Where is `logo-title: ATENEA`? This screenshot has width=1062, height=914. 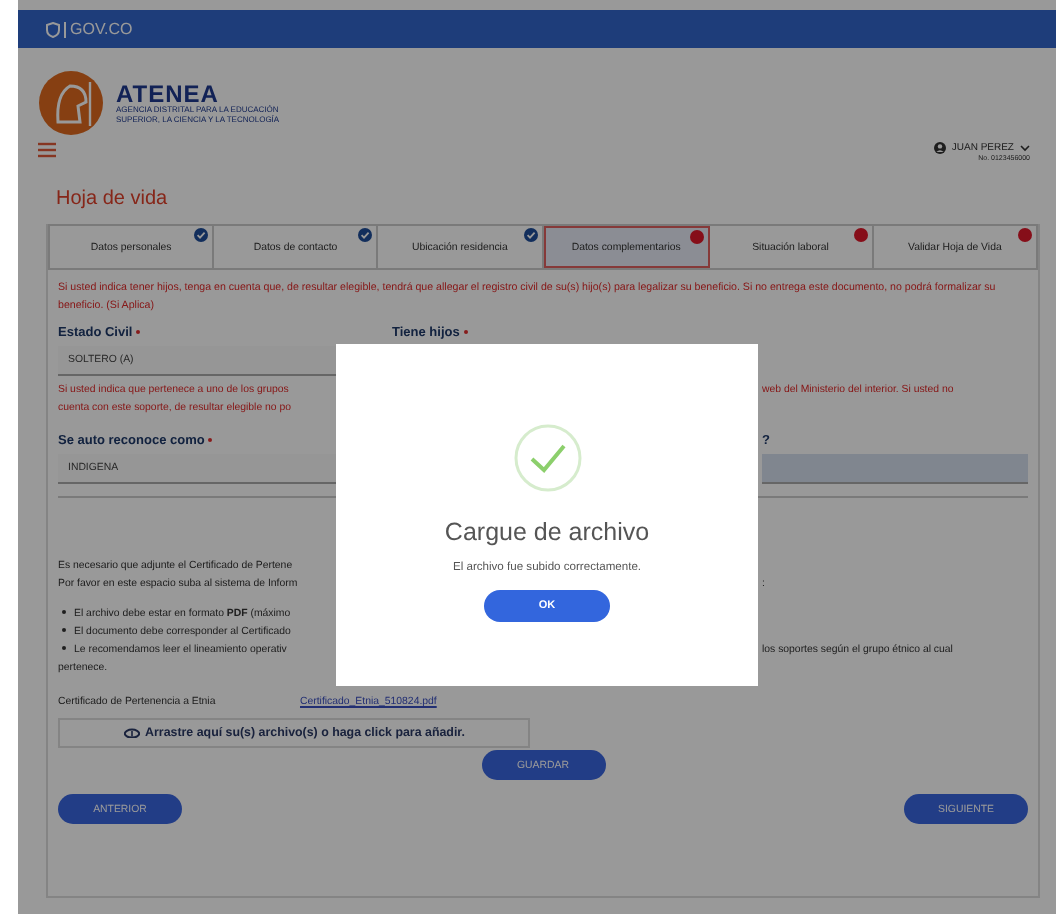 logo-title: ATENEA is located at coordinates (167, 94).